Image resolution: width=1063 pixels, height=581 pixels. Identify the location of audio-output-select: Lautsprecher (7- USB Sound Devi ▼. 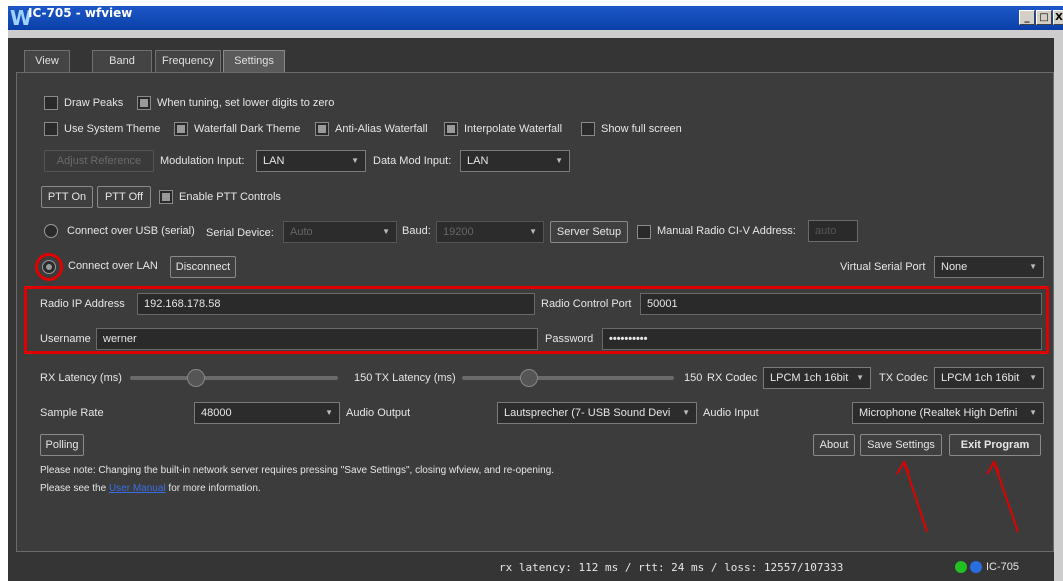
(597, 413).